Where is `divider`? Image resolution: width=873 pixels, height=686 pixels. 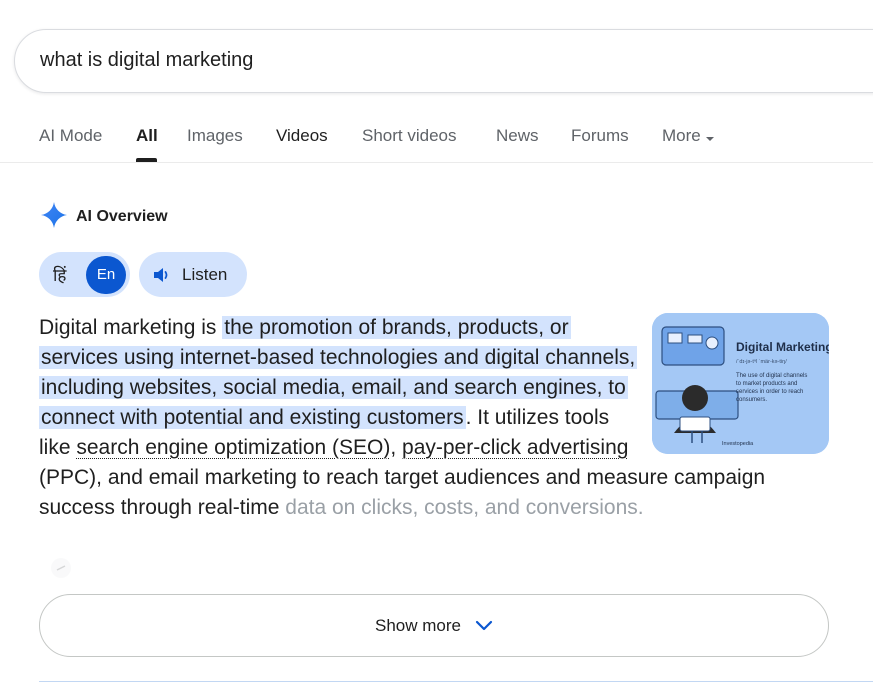
divider is located at coordinates (456, 681).